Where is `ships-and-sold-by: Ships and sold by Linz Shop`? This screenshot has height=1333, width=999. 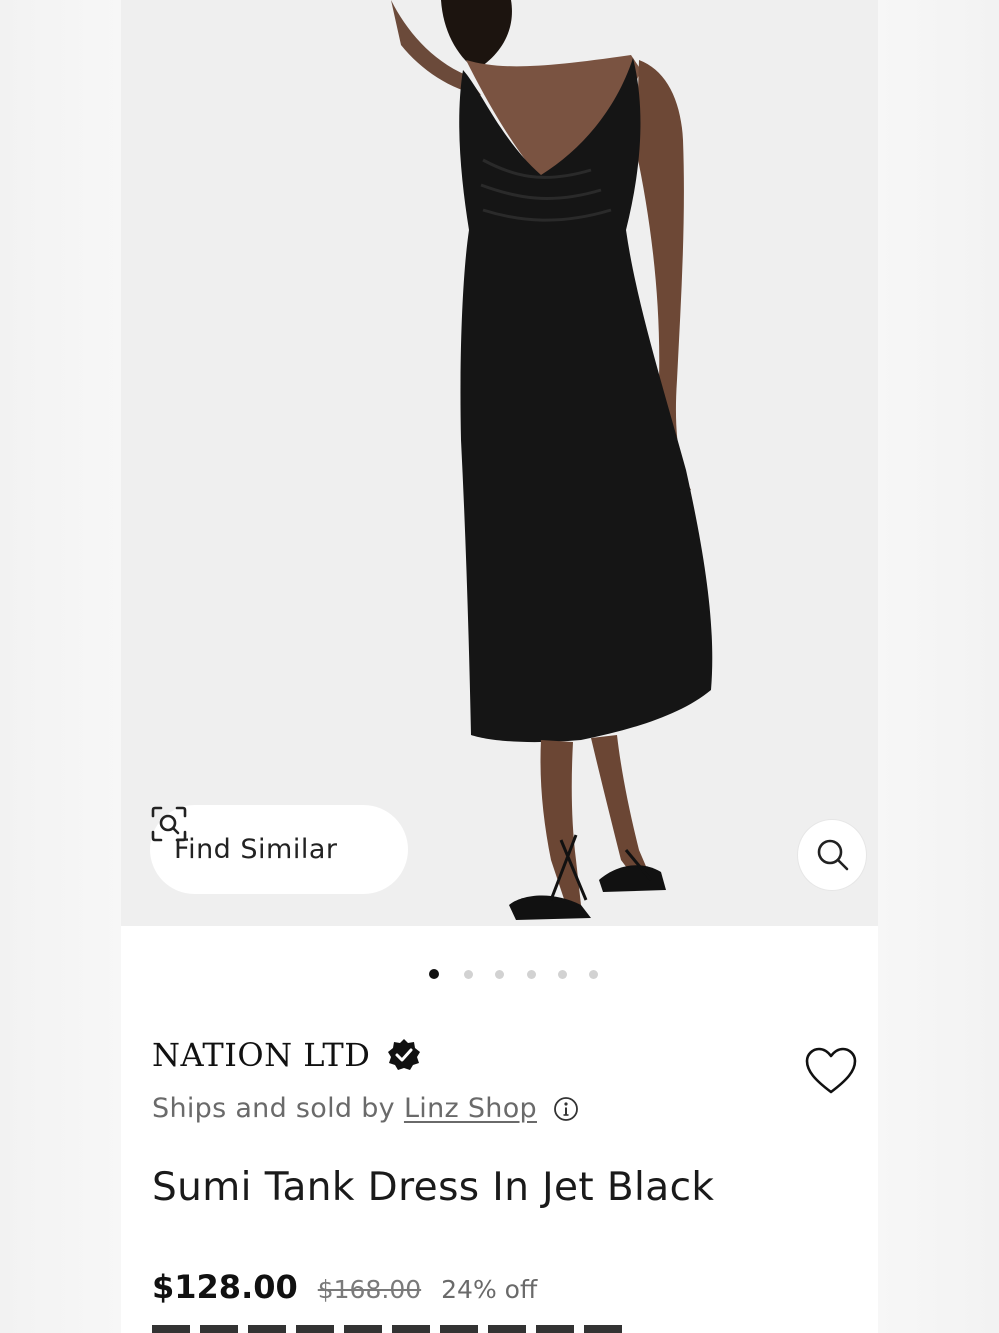 ships-and-sold-by: Ships and sold by Linz Shop is located at coordinates (365, 1108).